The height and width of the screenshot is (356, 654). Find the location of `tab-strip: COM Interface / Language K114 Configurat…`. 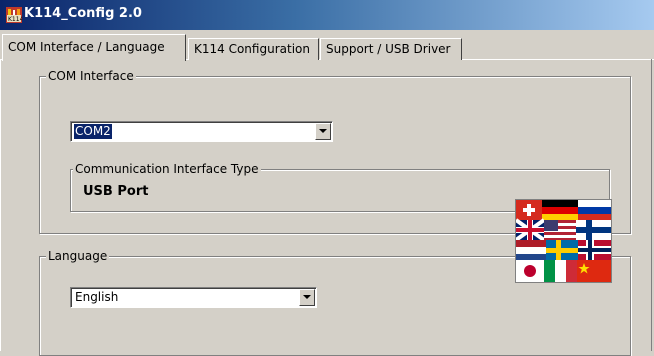

tab-strip: COM Interface / Language K114 Configurat… is located at coordinates (327, 45).